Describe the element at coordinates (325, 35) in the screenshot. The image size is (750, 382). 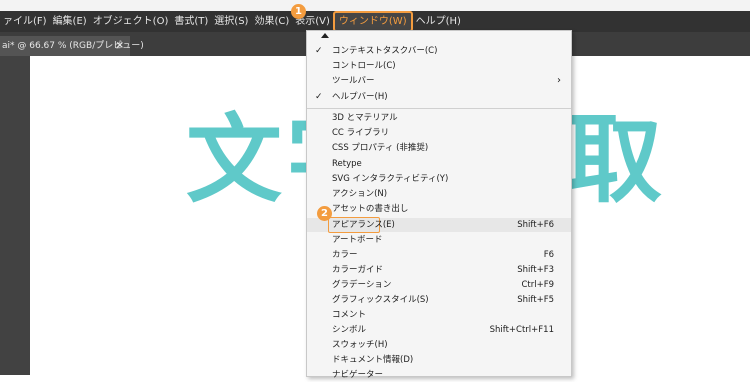
I see `dropdown-pointer` at that location.